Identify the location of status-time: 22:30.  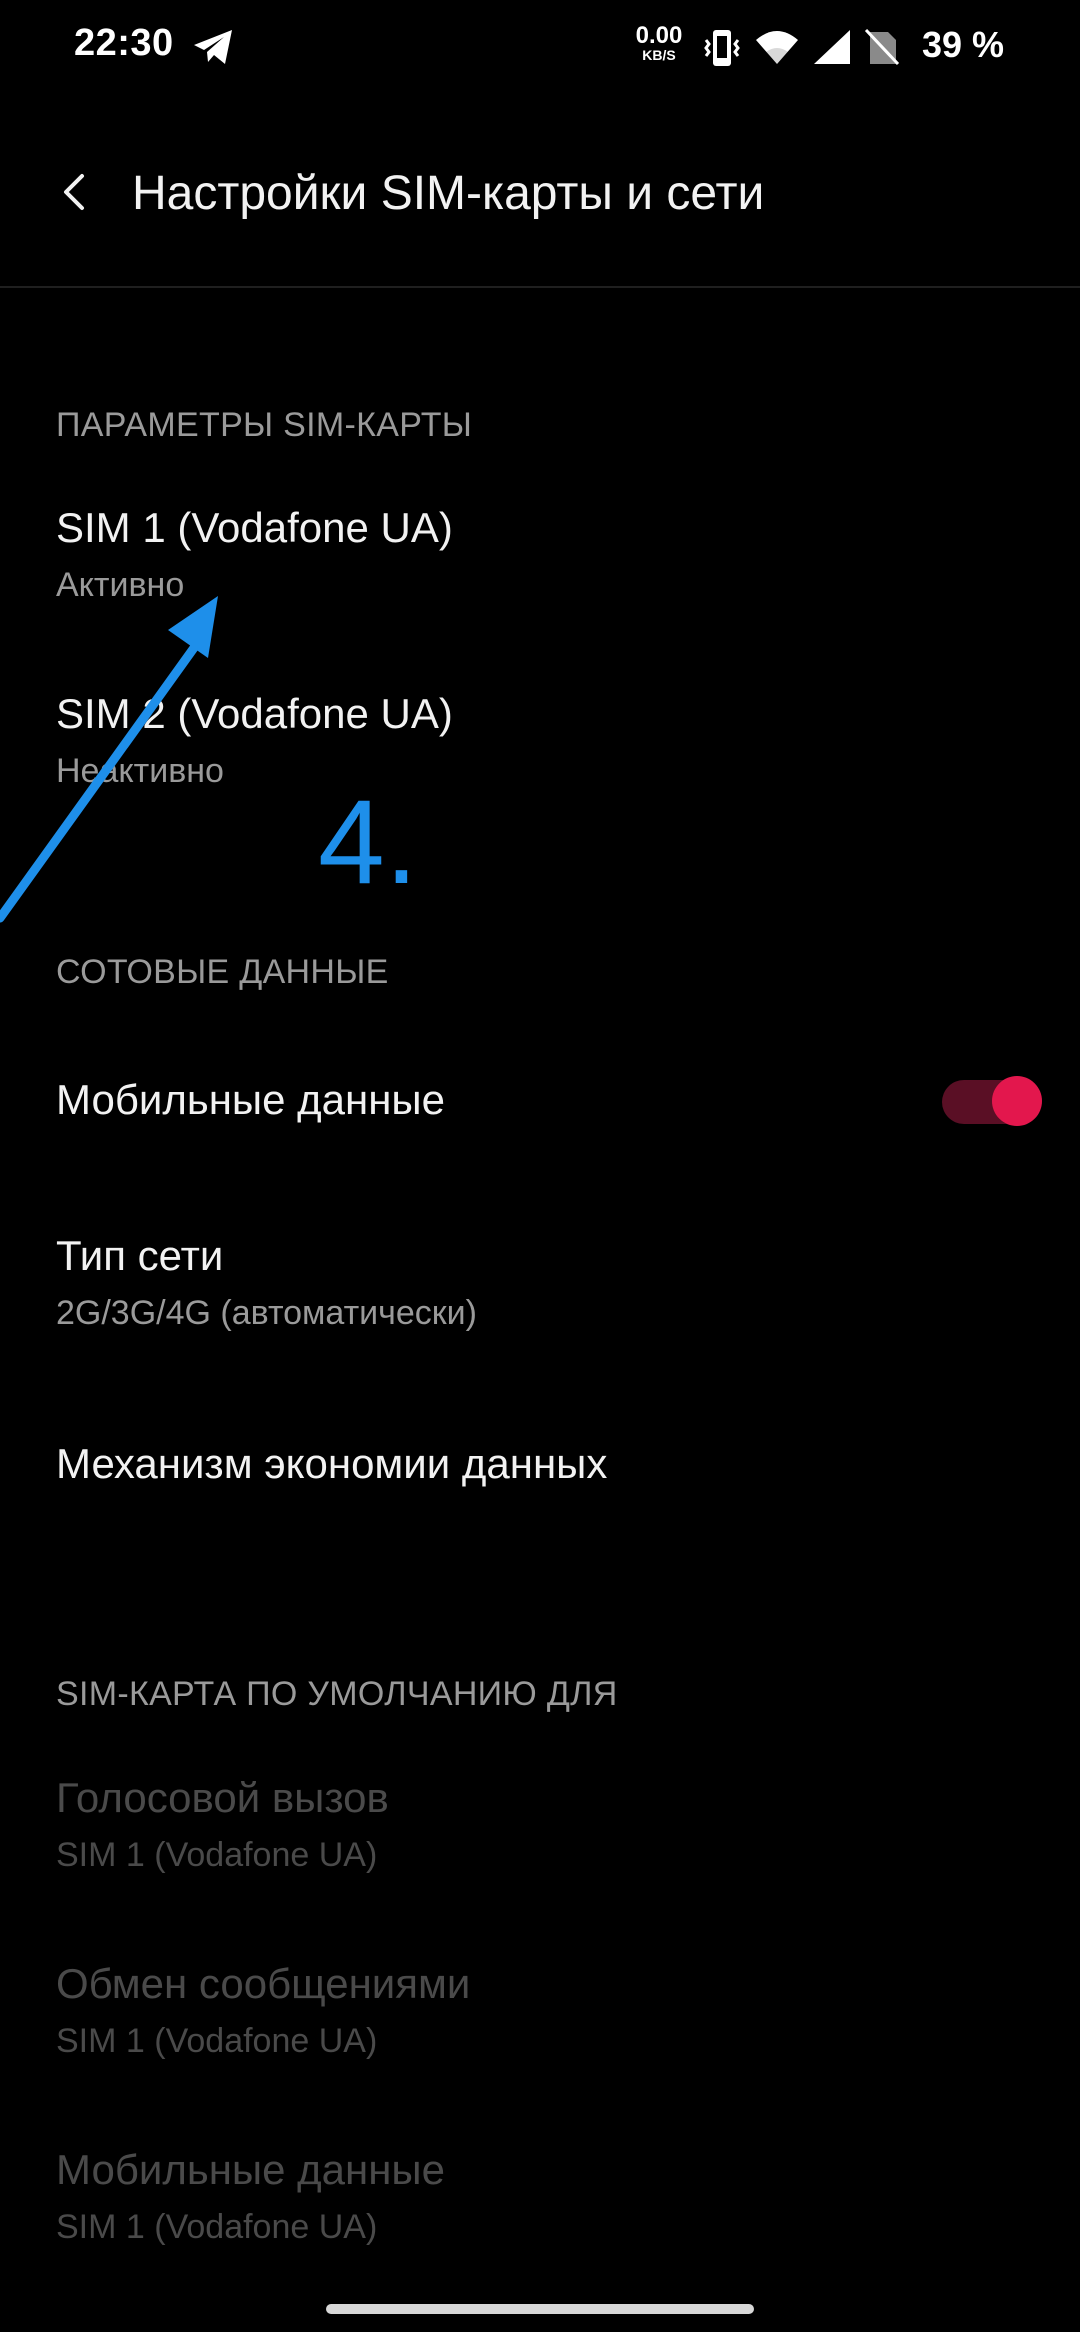
(124, 43).